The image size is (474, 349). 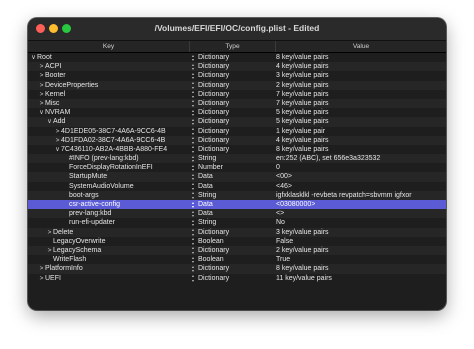 I want to click on column-header-type: Type, so click(x=233, y=46).